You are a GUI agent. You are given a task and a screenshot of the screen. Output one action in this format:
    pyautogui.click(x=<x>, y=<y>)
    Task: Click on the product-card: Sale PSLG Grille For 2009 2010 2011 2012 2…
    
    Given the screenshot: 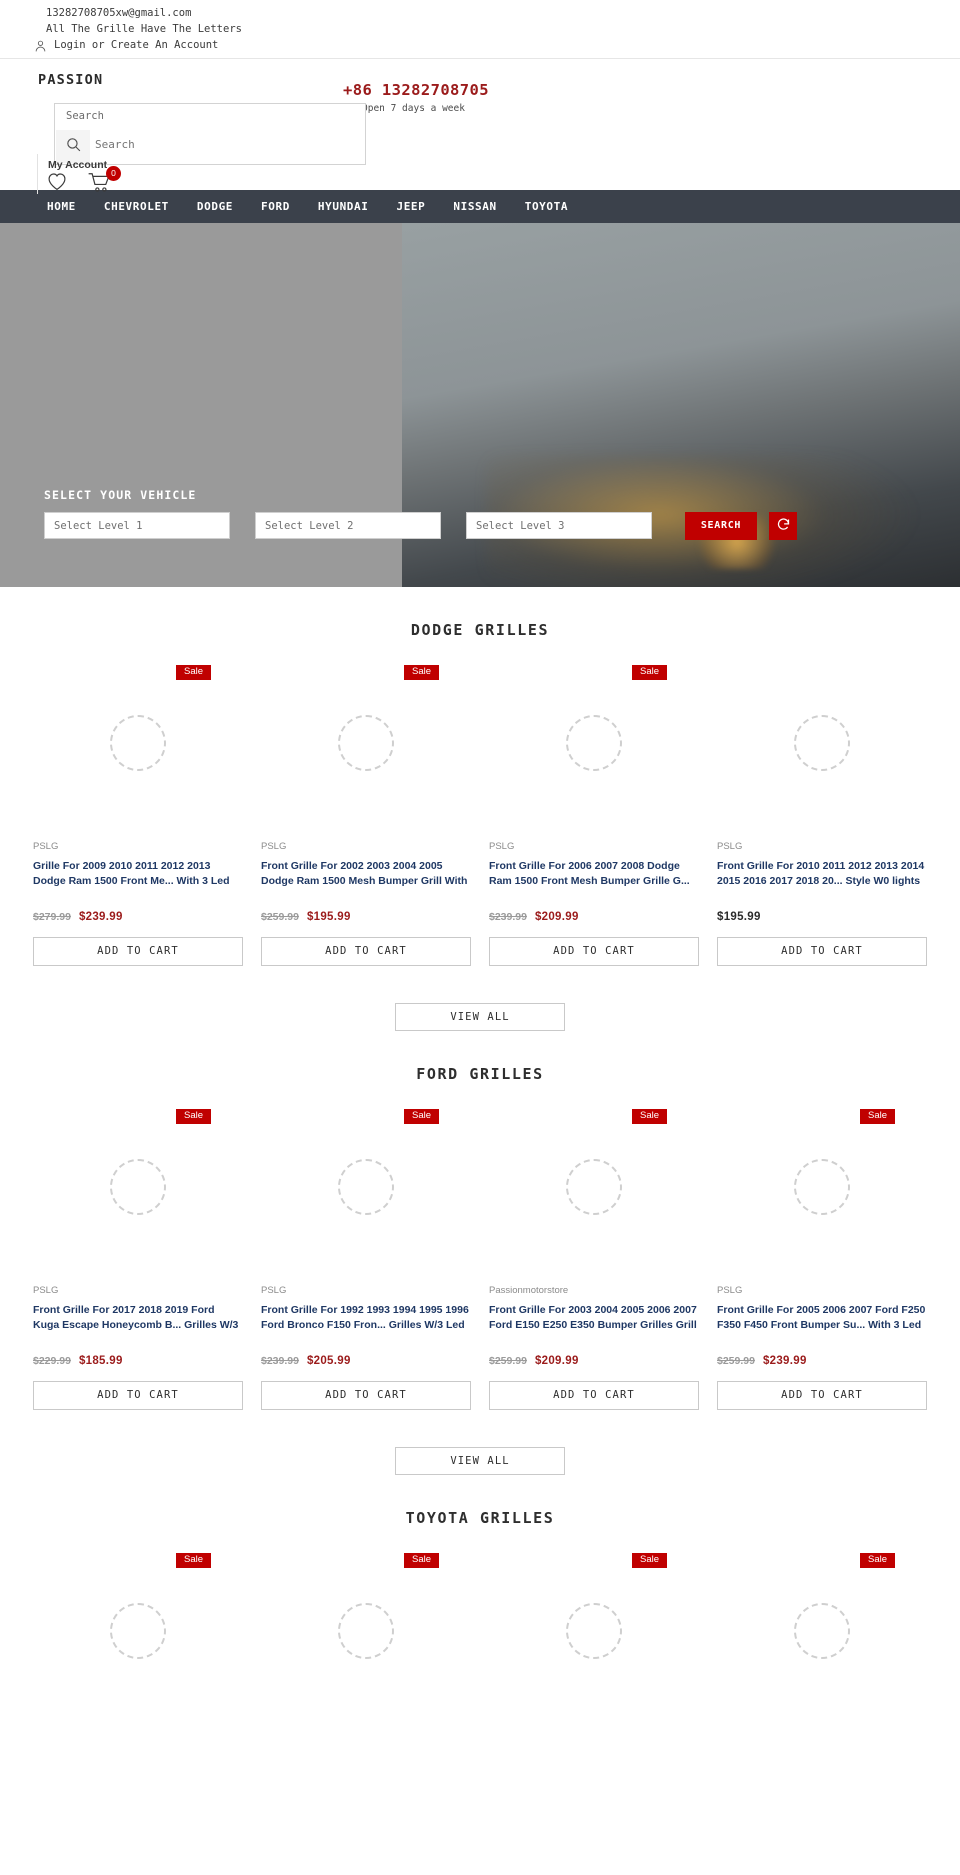 What is the action you would take?
    pyautogui.click(x=138, y=815)
    